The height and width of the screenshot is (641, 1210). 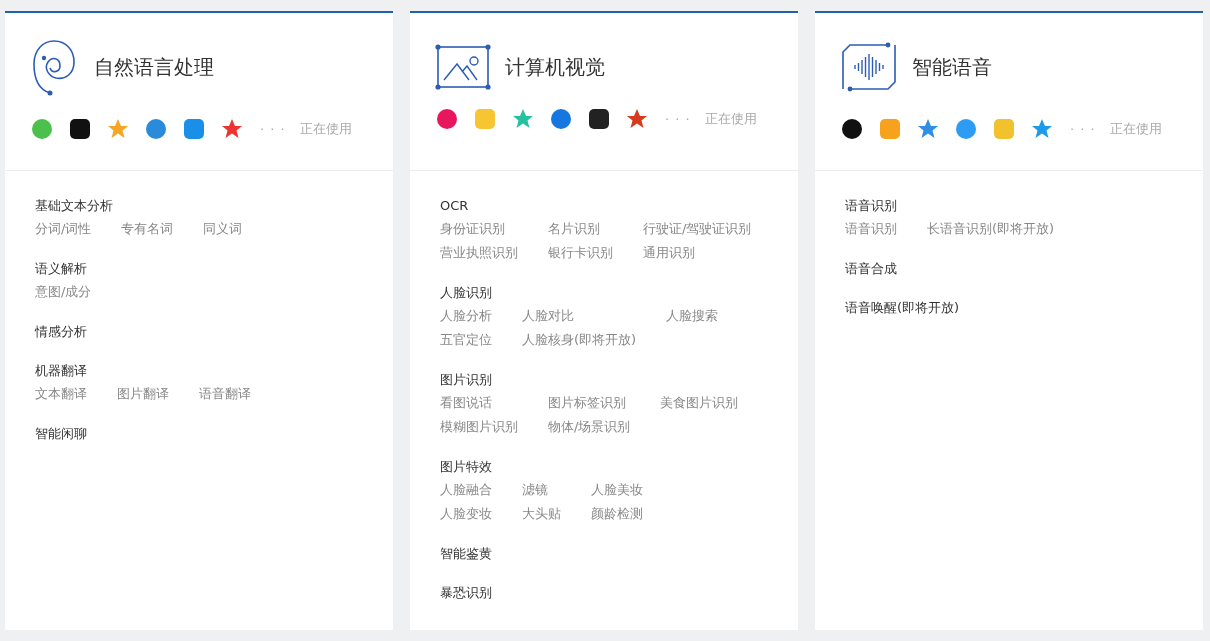 What do you see at coordinates (479, 253) in the screenshot?
I see `feature-link: 营业执照识别` at bounding box center [479, 253].